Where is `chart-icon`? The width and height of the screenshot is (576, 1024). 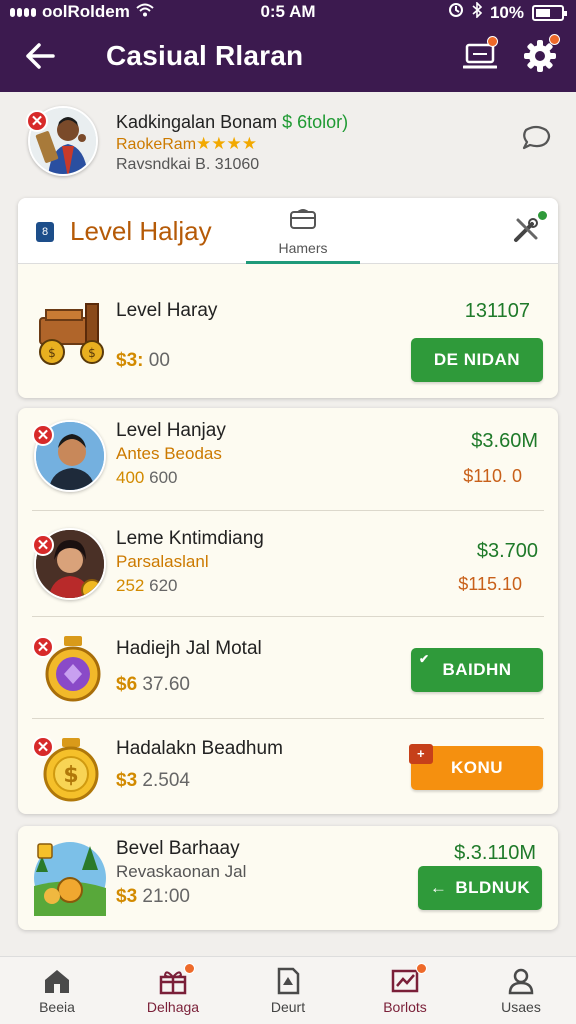 chart-icon is located at coordinates (405, 981).